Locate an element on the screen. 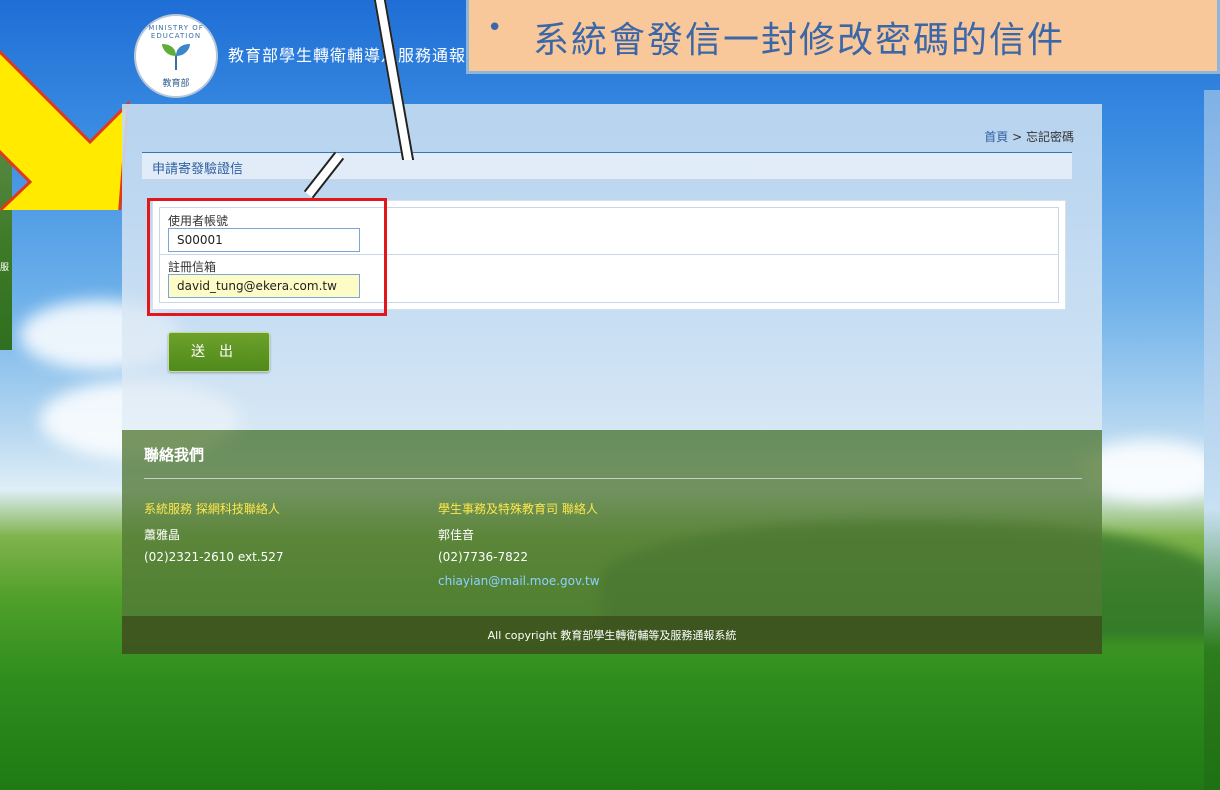 This screenshot has width=1220, height=790. callout-text: 系統會發信一封修改密碼的信件 is located at coordinates (799, 40).